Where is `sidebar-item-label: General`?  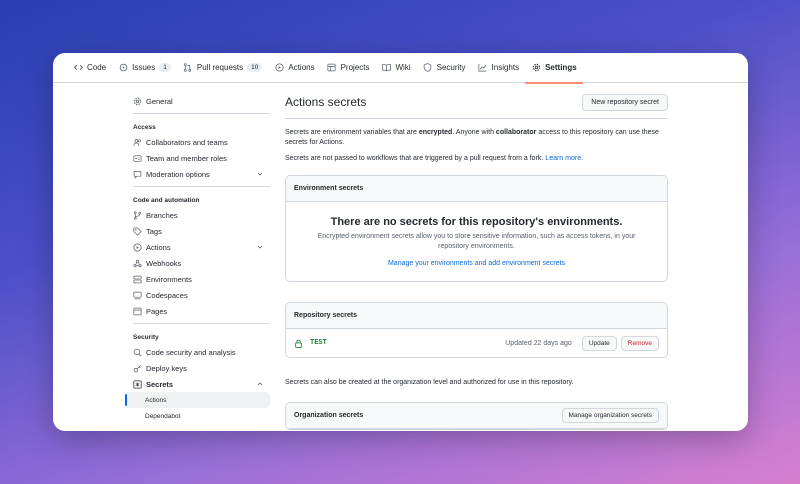
sidebar-item-label: General is located at coordinates (159, 101).